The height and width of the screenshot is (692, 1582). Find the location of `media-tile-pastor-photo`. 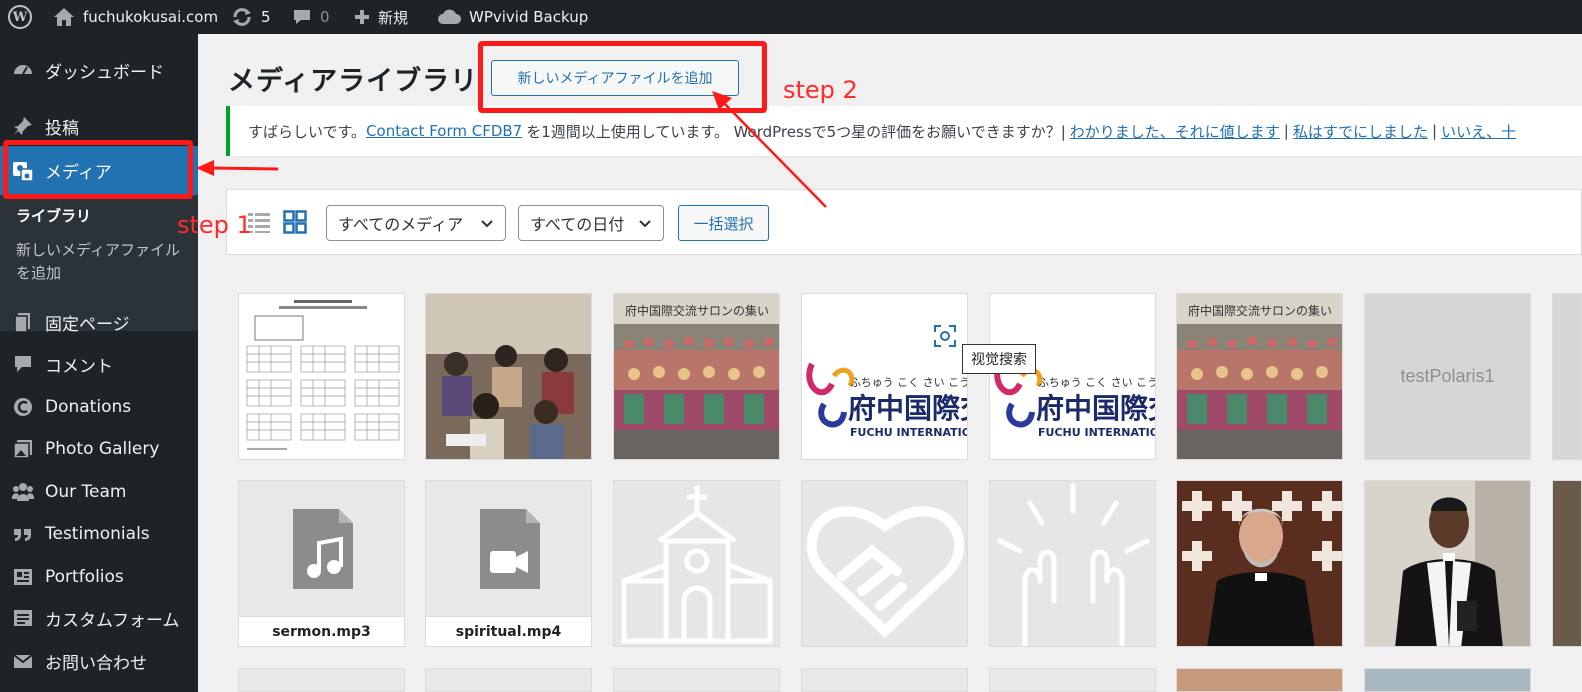

media-tile-pastor-photo is located at coordinates (1447, 563).